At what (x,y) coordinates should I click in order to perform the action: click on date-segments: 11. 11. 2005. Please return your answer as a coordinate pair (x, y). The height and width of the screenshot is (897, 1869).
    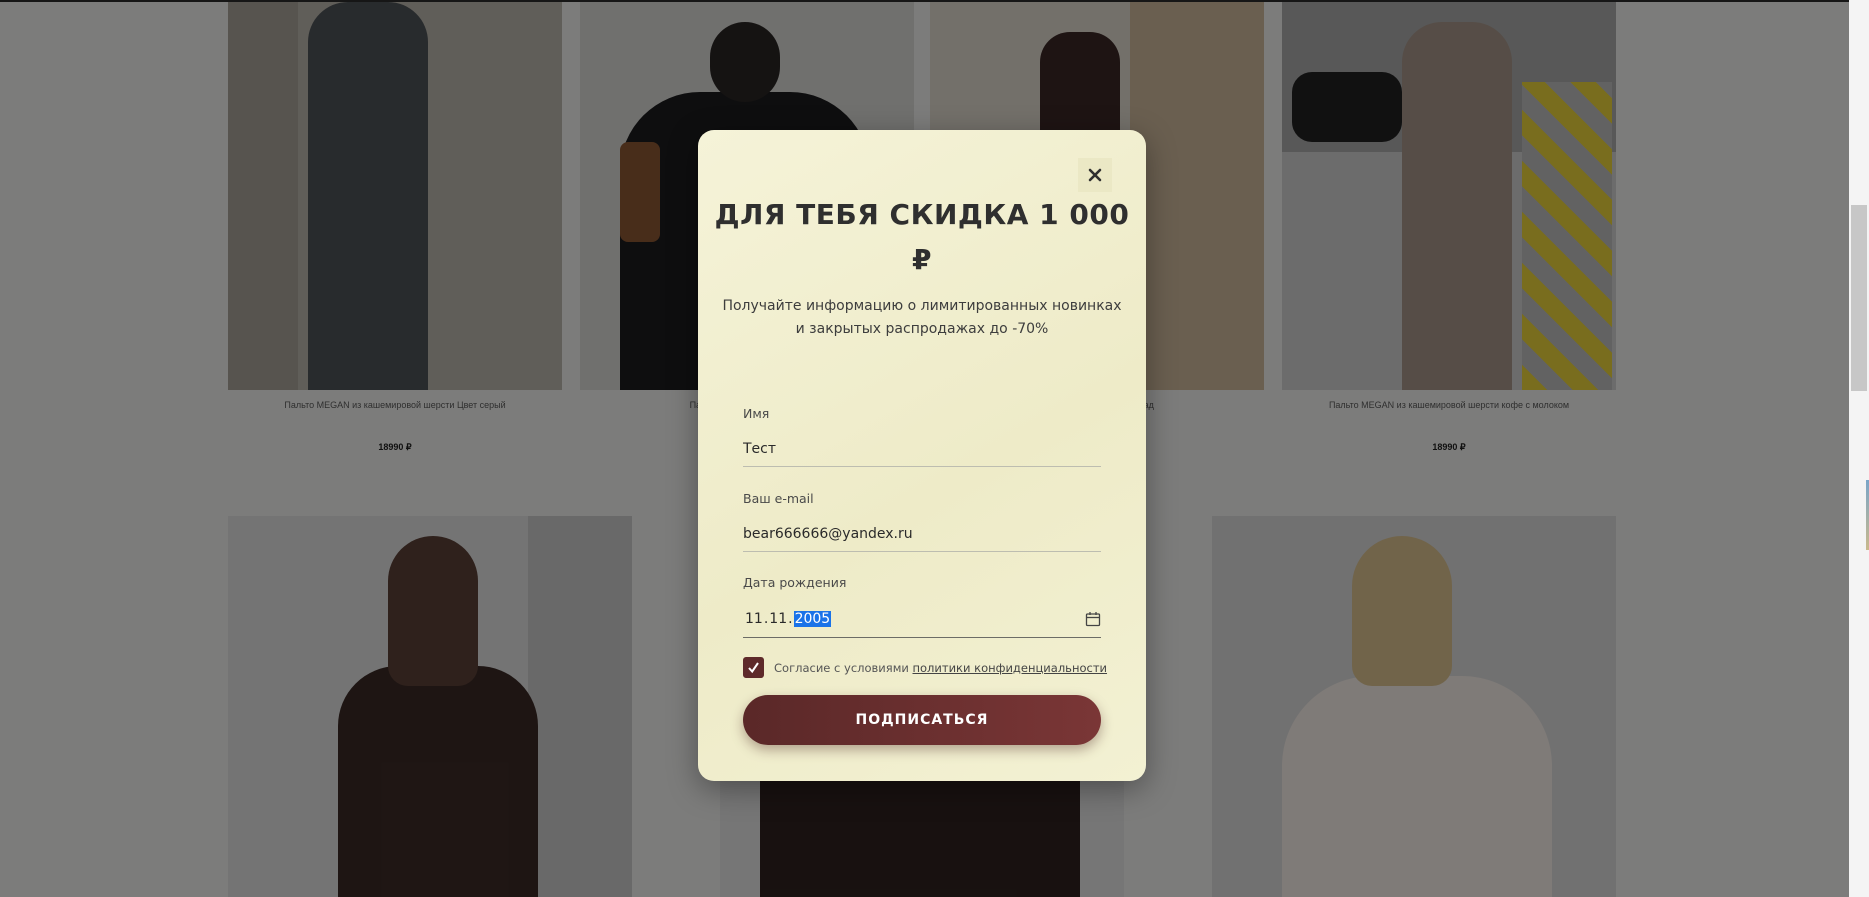
    Looking at the image, I should click on (788, 619).